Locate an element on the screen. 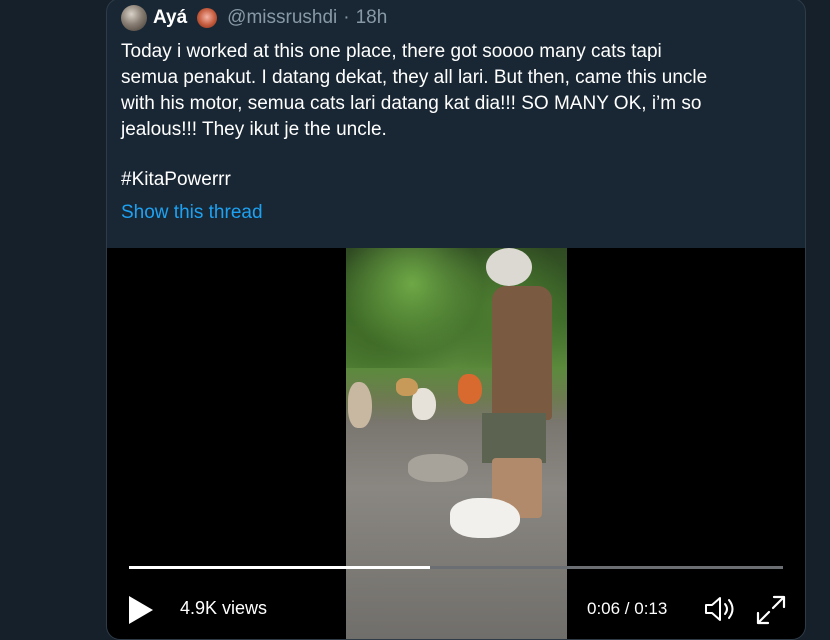 The image size is (830, 640). play-icon is located at coordinates (141, 610).